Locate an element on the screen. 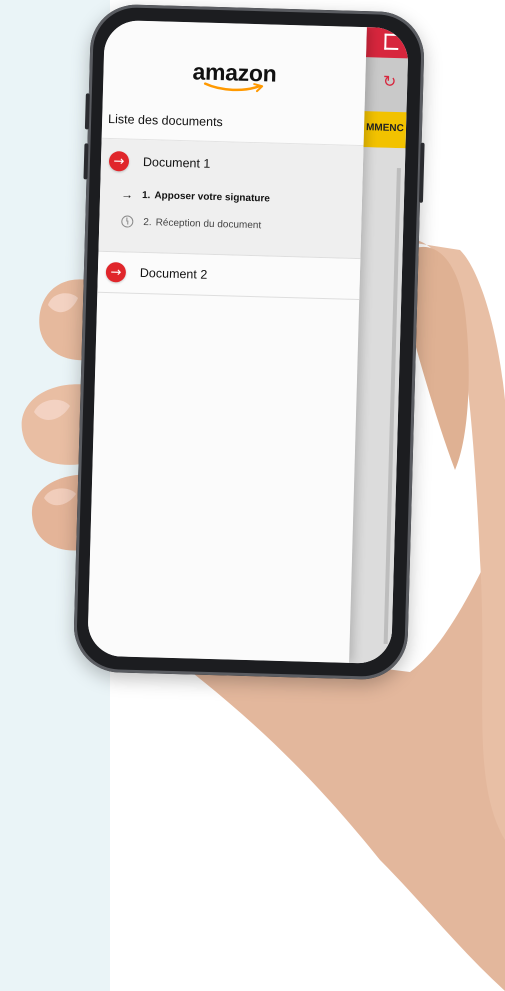 The width and height of the screenshot is (505, 991). background-app-banner: MMENC is located at coordinates (385, 130).